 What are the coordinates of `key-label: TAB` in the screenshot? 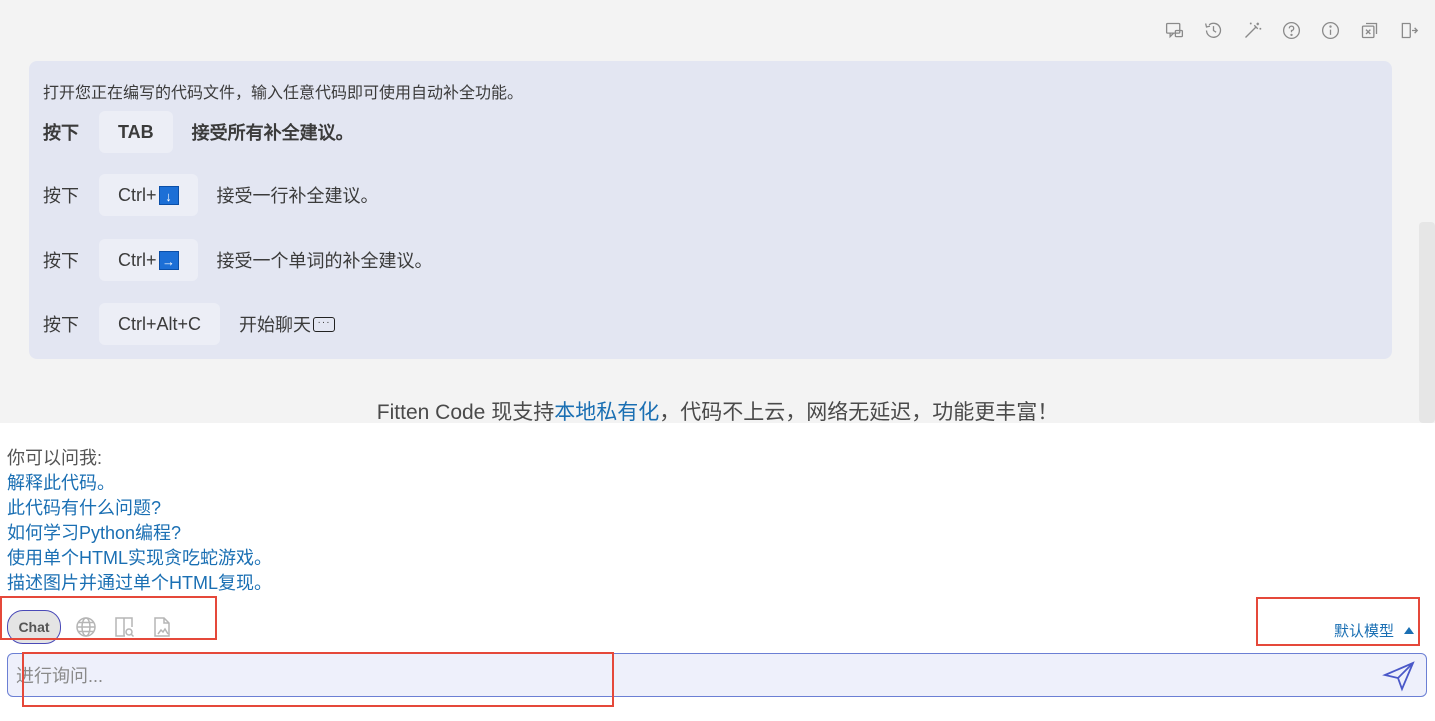 It's located at (136, 131).